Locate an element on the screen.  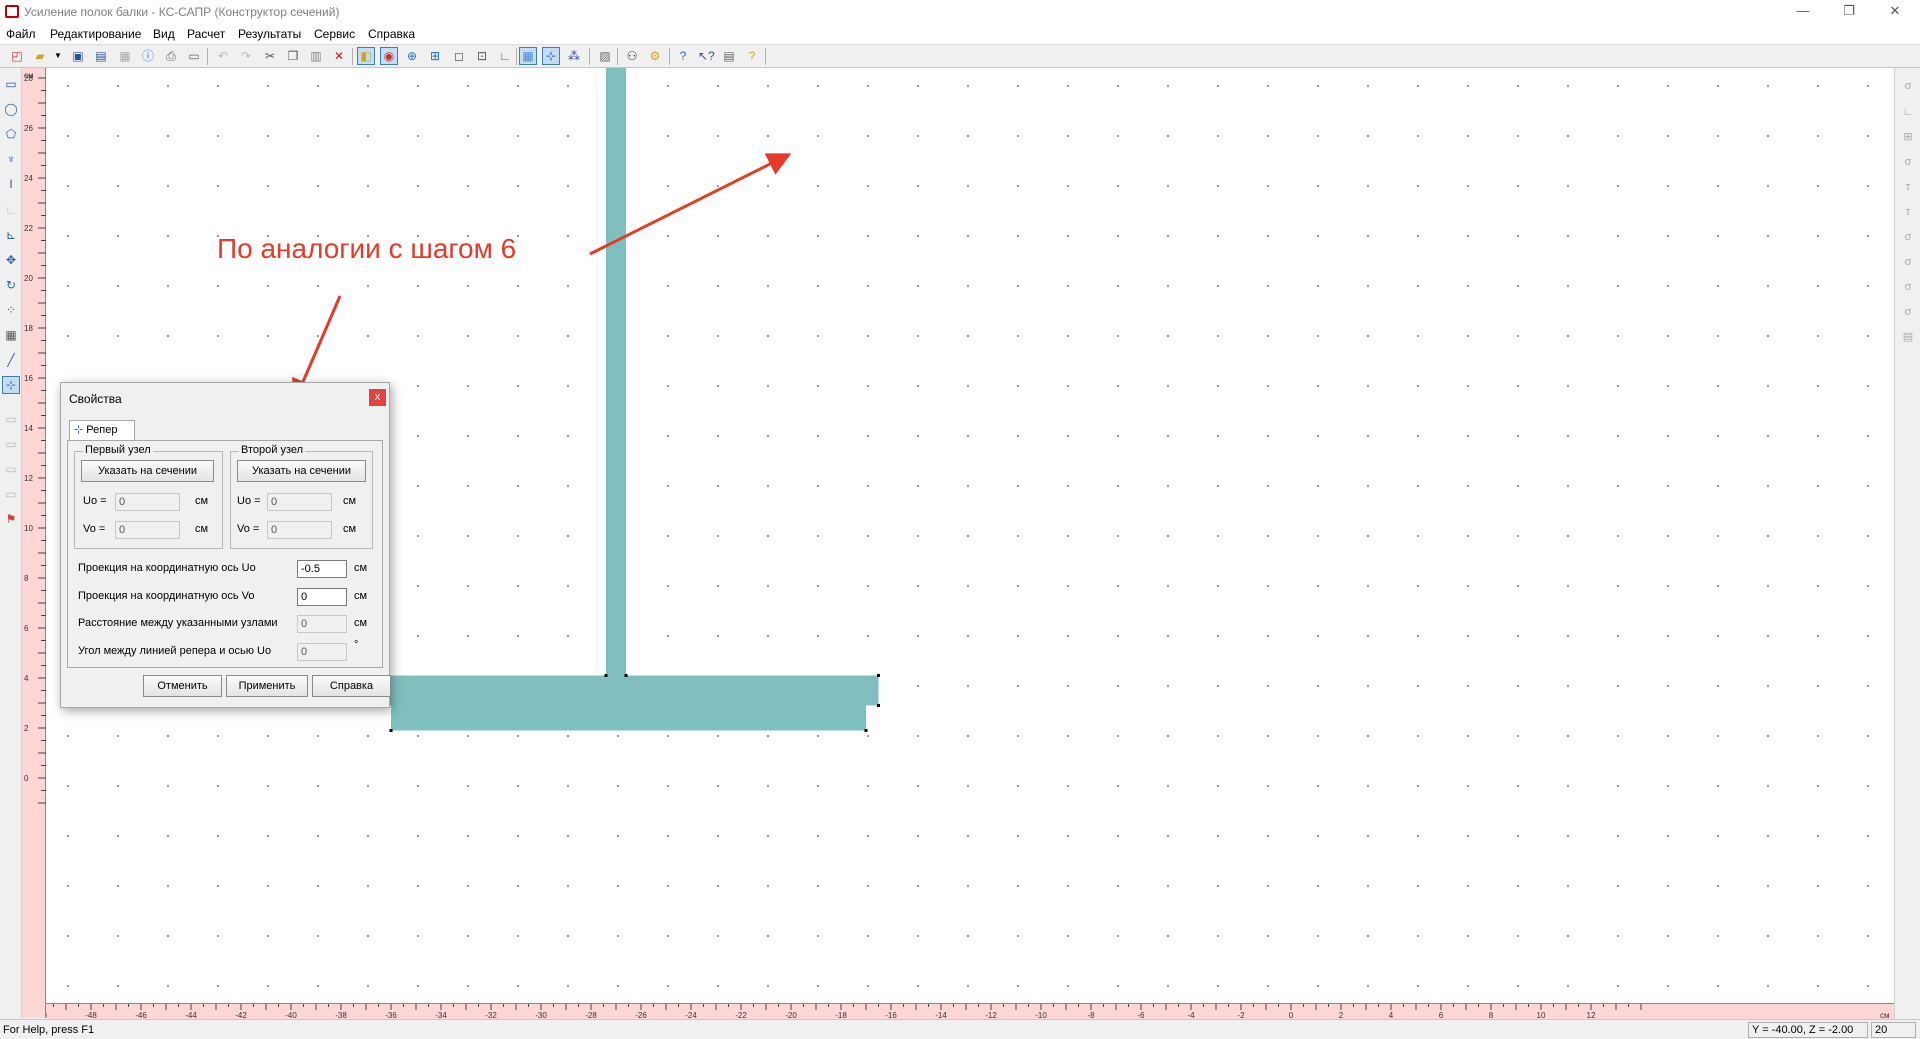
calculate-icon: ⚙ is located at coordinates (655, 56).